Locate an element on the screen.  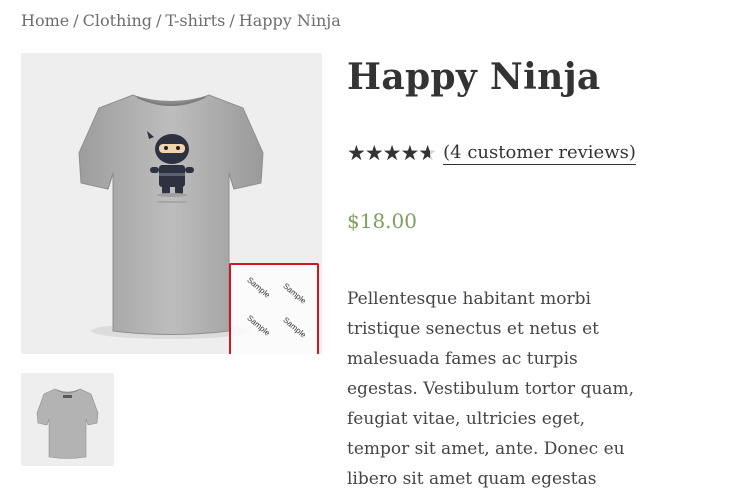
tshirt-back-thumbnail-image is located at coordinates (67, 423).